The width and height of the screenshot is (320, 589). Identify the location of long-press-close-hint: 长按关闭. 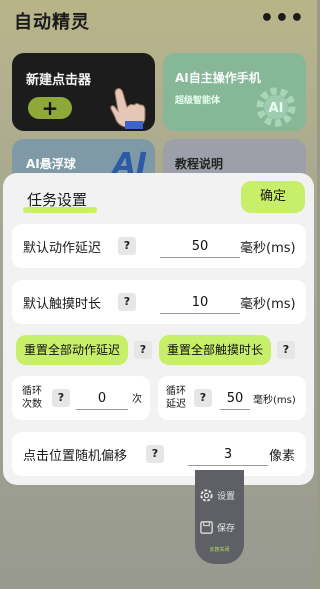
(219, 550).